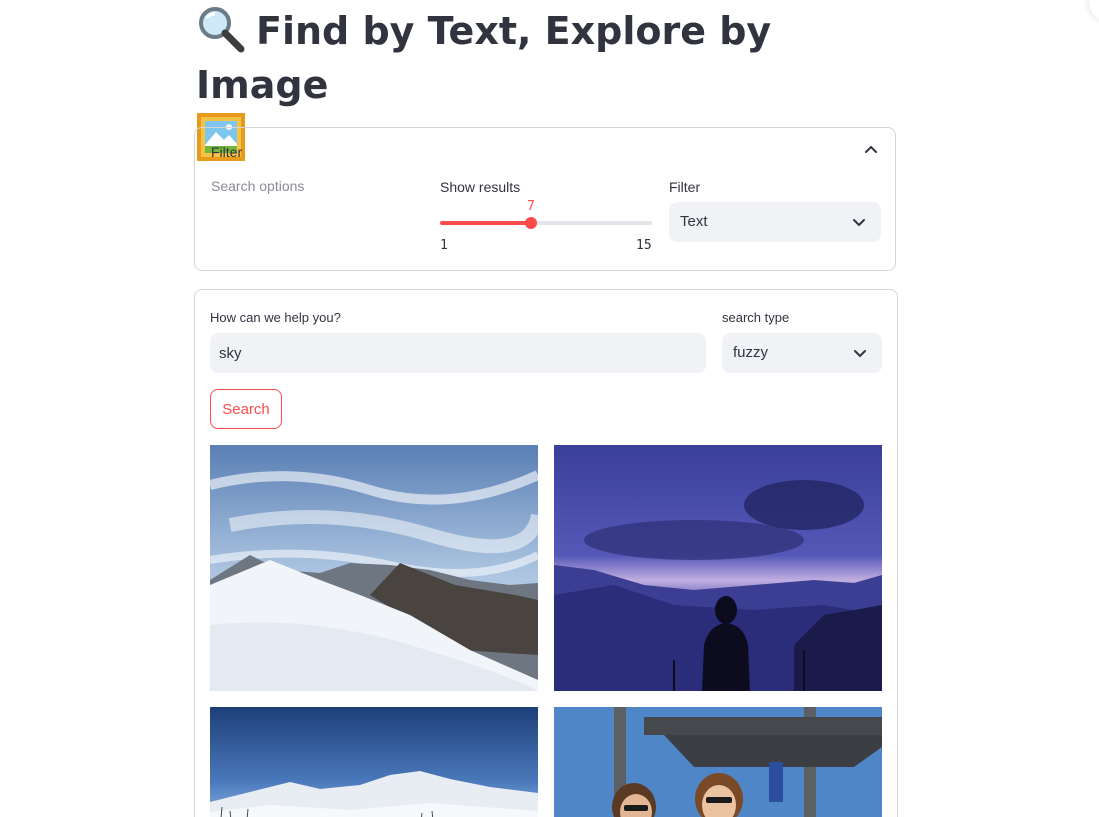 This screenshot has height=817, width=1099. I want to click on query-label: How can we help you?, so click(275, 317).